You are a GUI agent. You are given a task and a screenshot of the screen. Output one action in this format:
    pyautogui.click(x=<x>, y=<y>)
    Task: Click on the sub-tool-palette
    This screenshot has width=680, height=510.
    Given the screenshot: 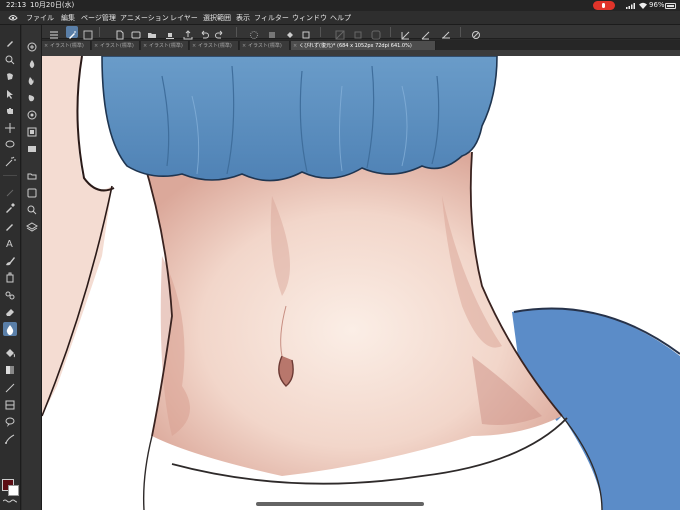 What is the action you would take?
    pyautogui.click(x=32, y=267)
    